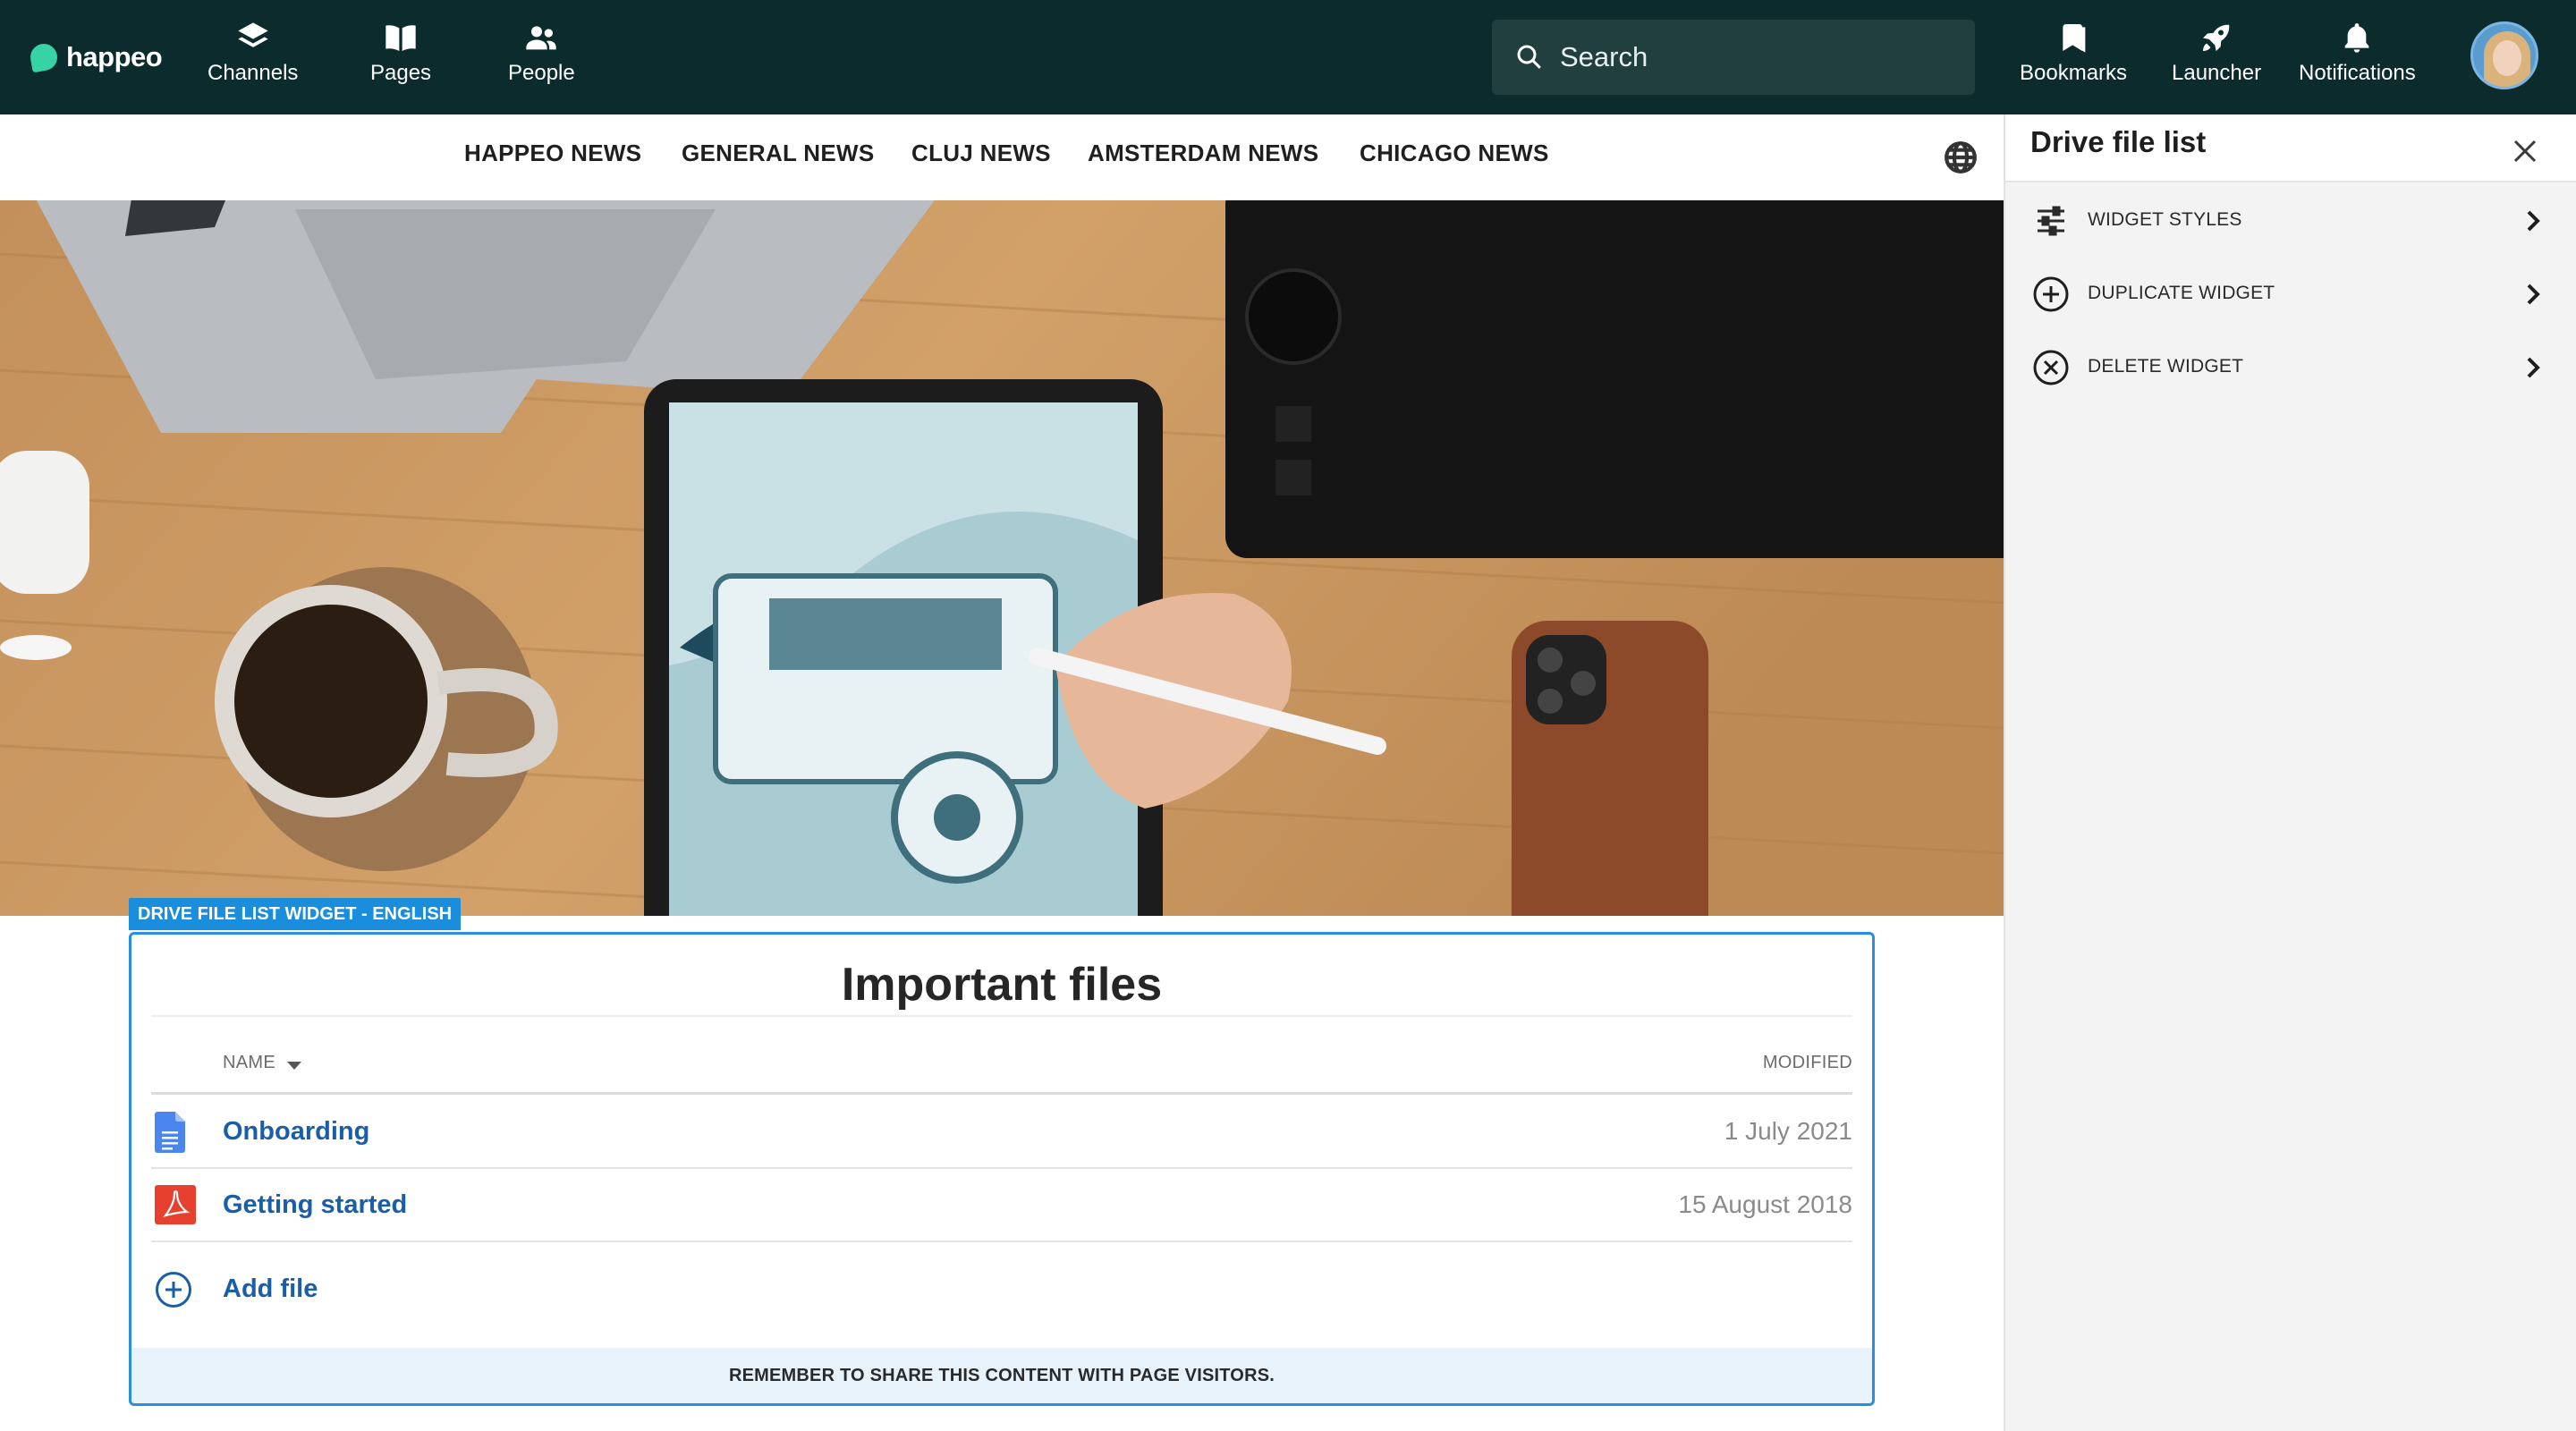 The image size is (2576, 1431). I want to click on language-globe-icon, so click(1961, 158).